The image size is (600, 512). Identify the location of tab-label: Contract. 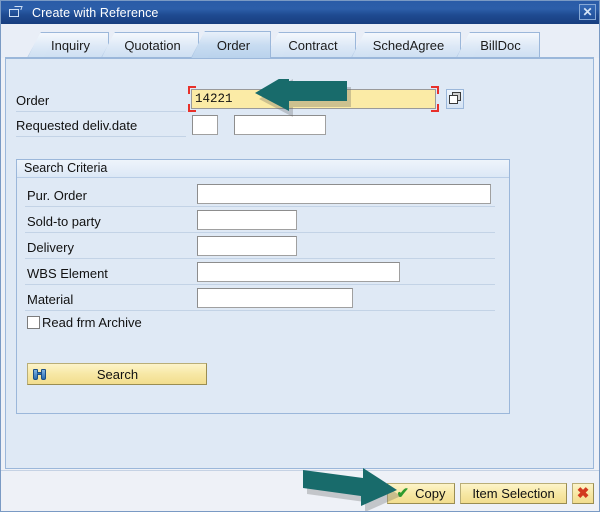
(313, 45).